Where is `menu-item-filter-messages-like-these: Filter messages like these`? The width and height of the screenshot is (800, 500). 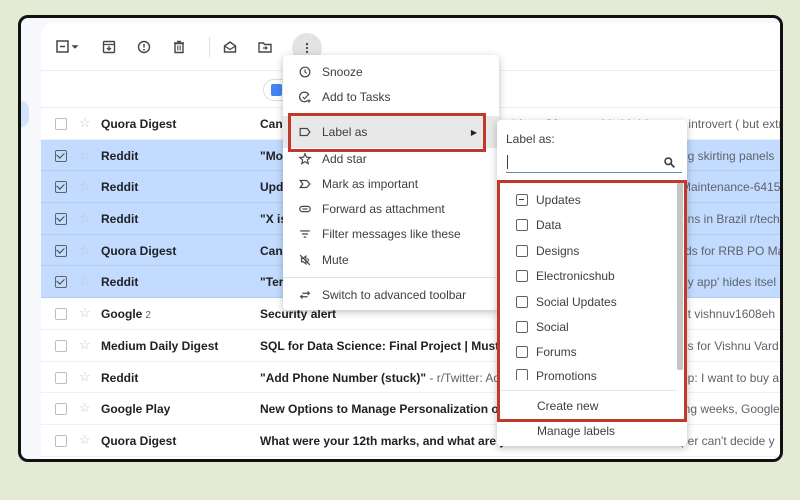
menu-item-filter-messages-like-these: Filter messages like these is located at coordinates (391, 233).